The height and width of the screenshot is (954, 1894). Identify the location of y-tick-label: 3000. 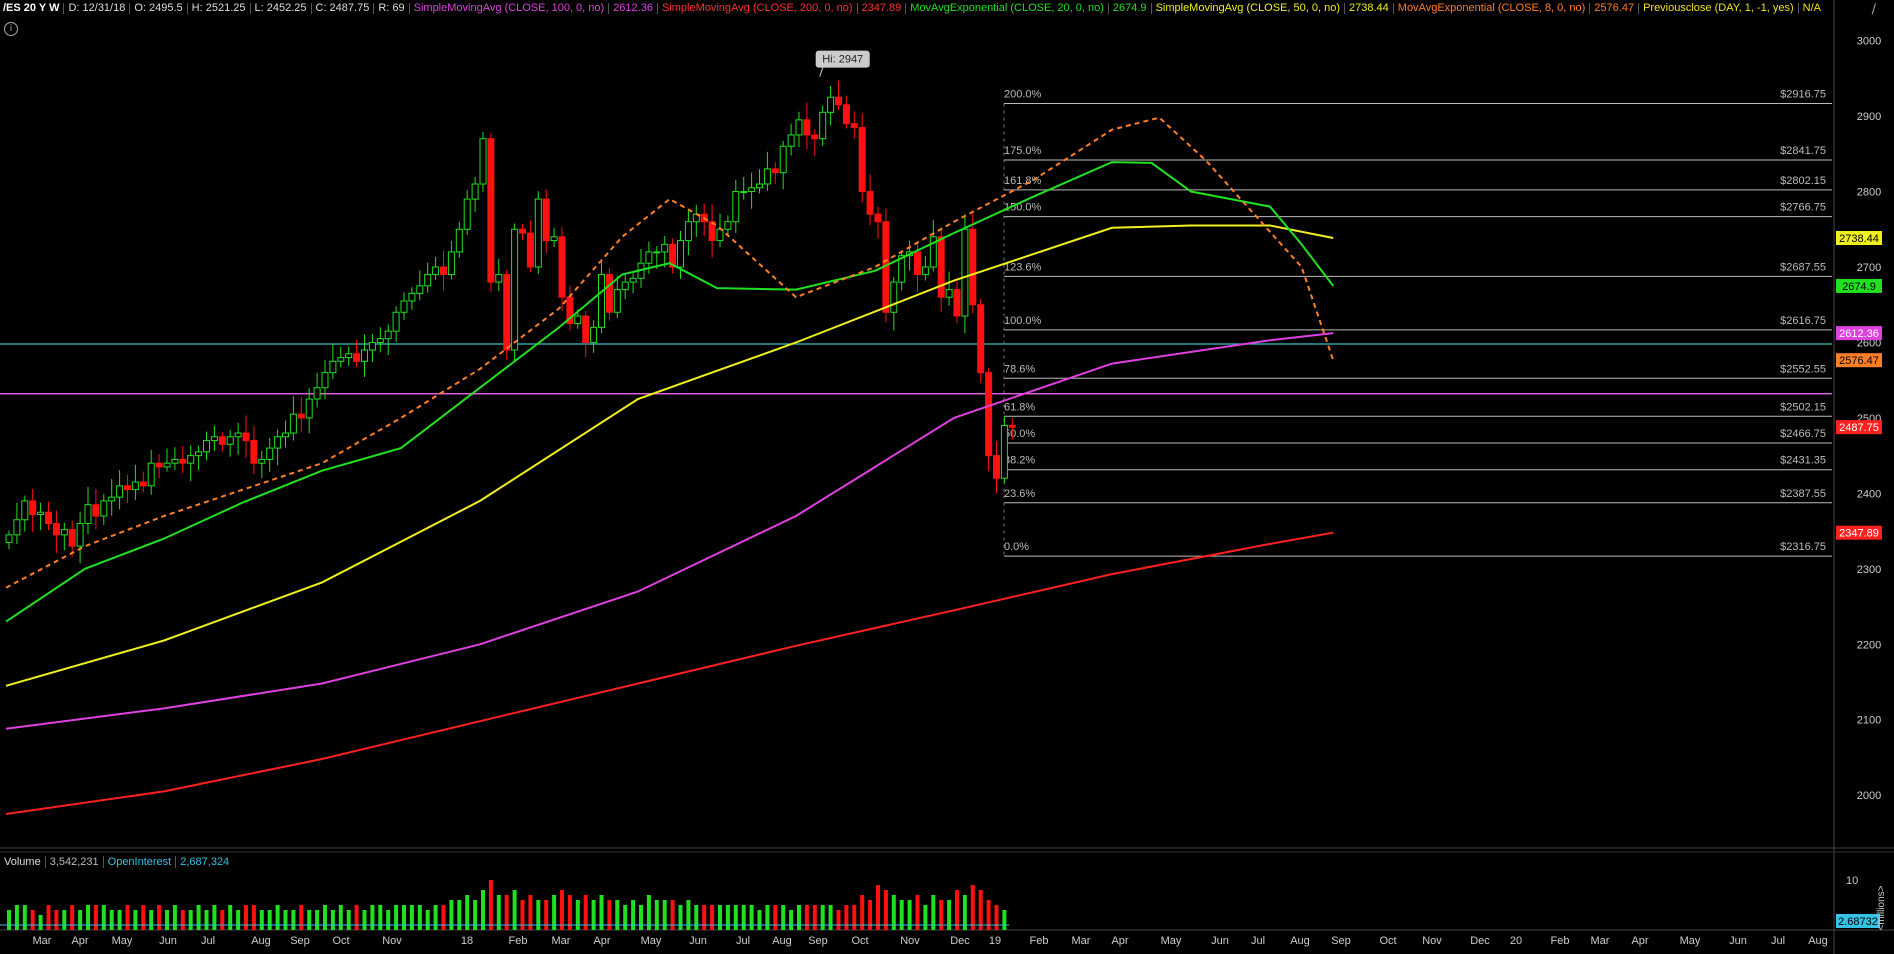
(1869, 42).